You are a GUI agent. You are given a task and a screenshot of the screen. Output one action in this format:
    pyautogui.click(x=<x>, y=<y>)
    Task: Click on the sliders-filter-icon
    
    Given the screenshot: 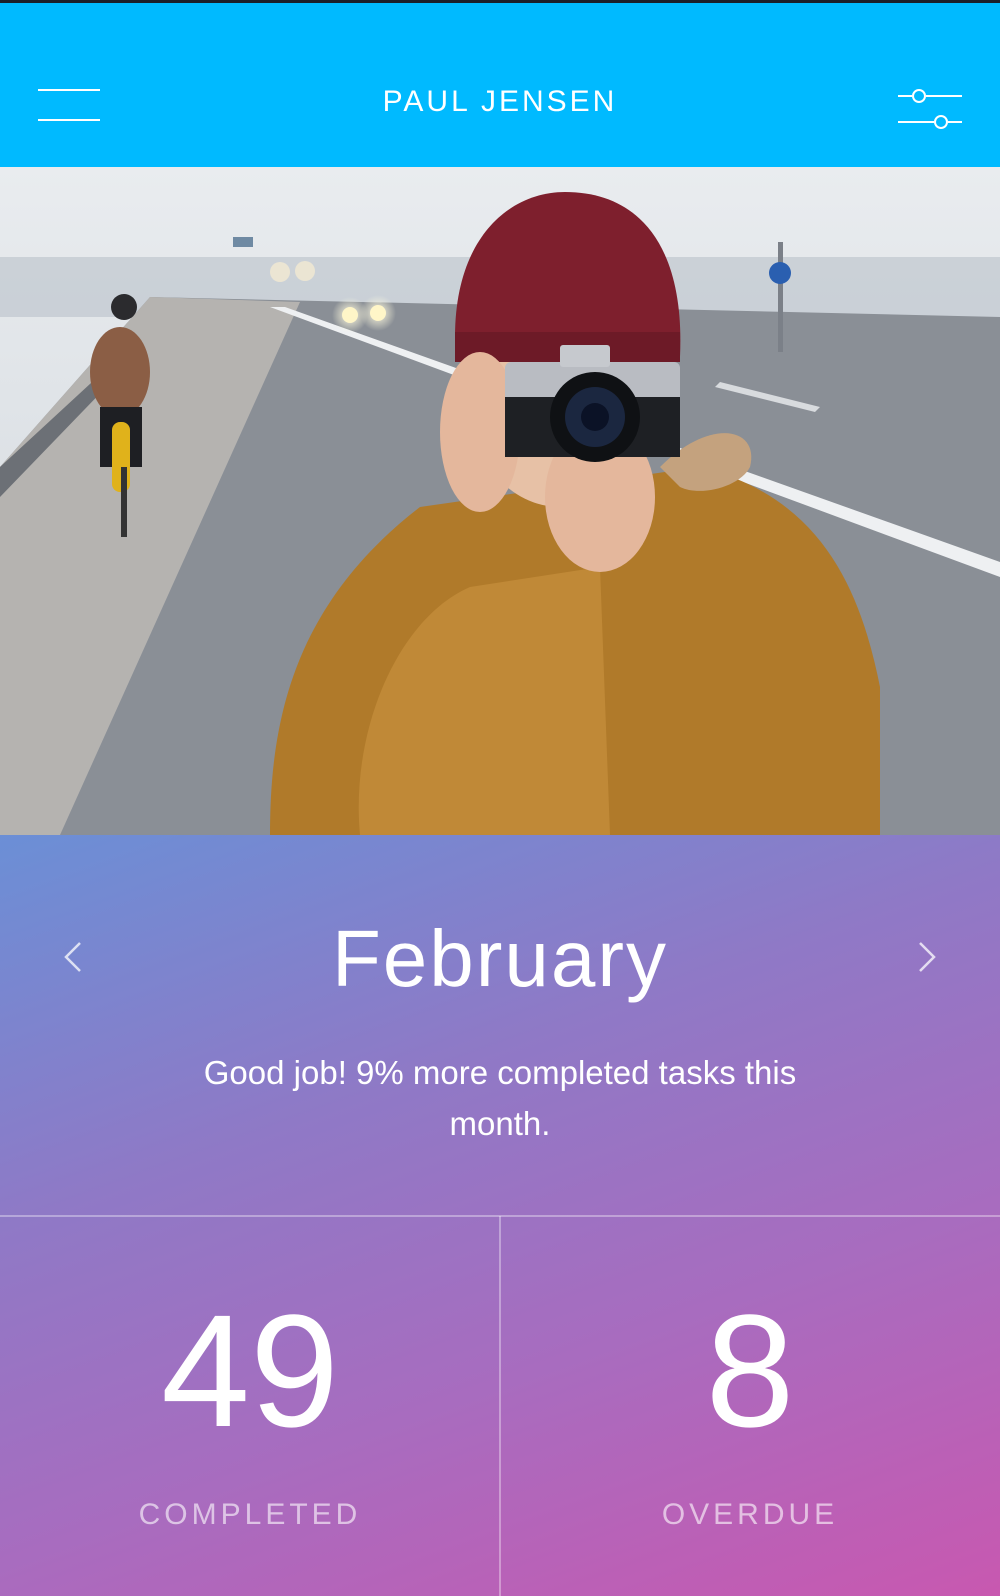 What is the action you would take?
    pyautogui.click(x=930, y=109)
    